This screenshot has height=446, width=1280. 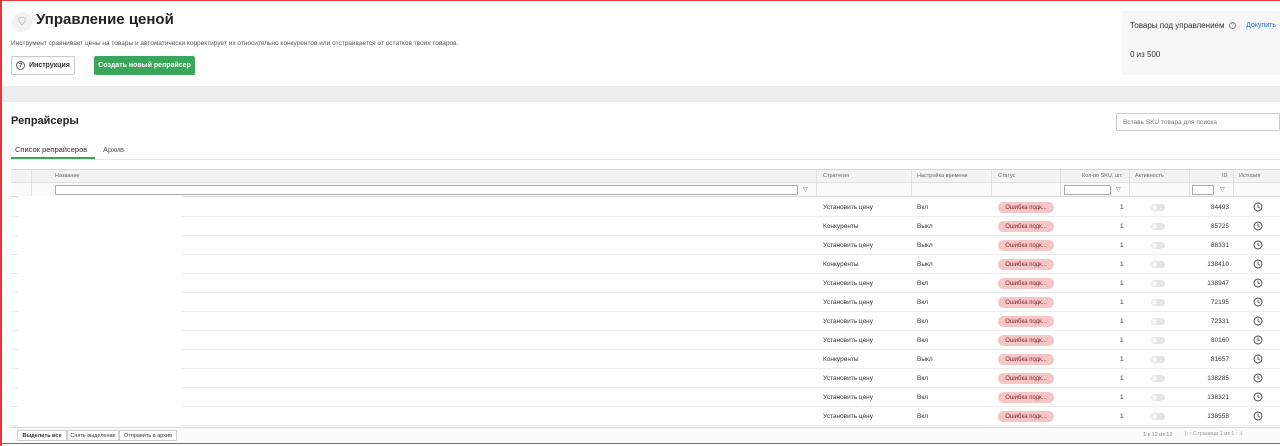 What do you see at coordinates (42, 435) in the screenshot?
I see `select-all-button: Выделить все` at bounding box center [42, 435].